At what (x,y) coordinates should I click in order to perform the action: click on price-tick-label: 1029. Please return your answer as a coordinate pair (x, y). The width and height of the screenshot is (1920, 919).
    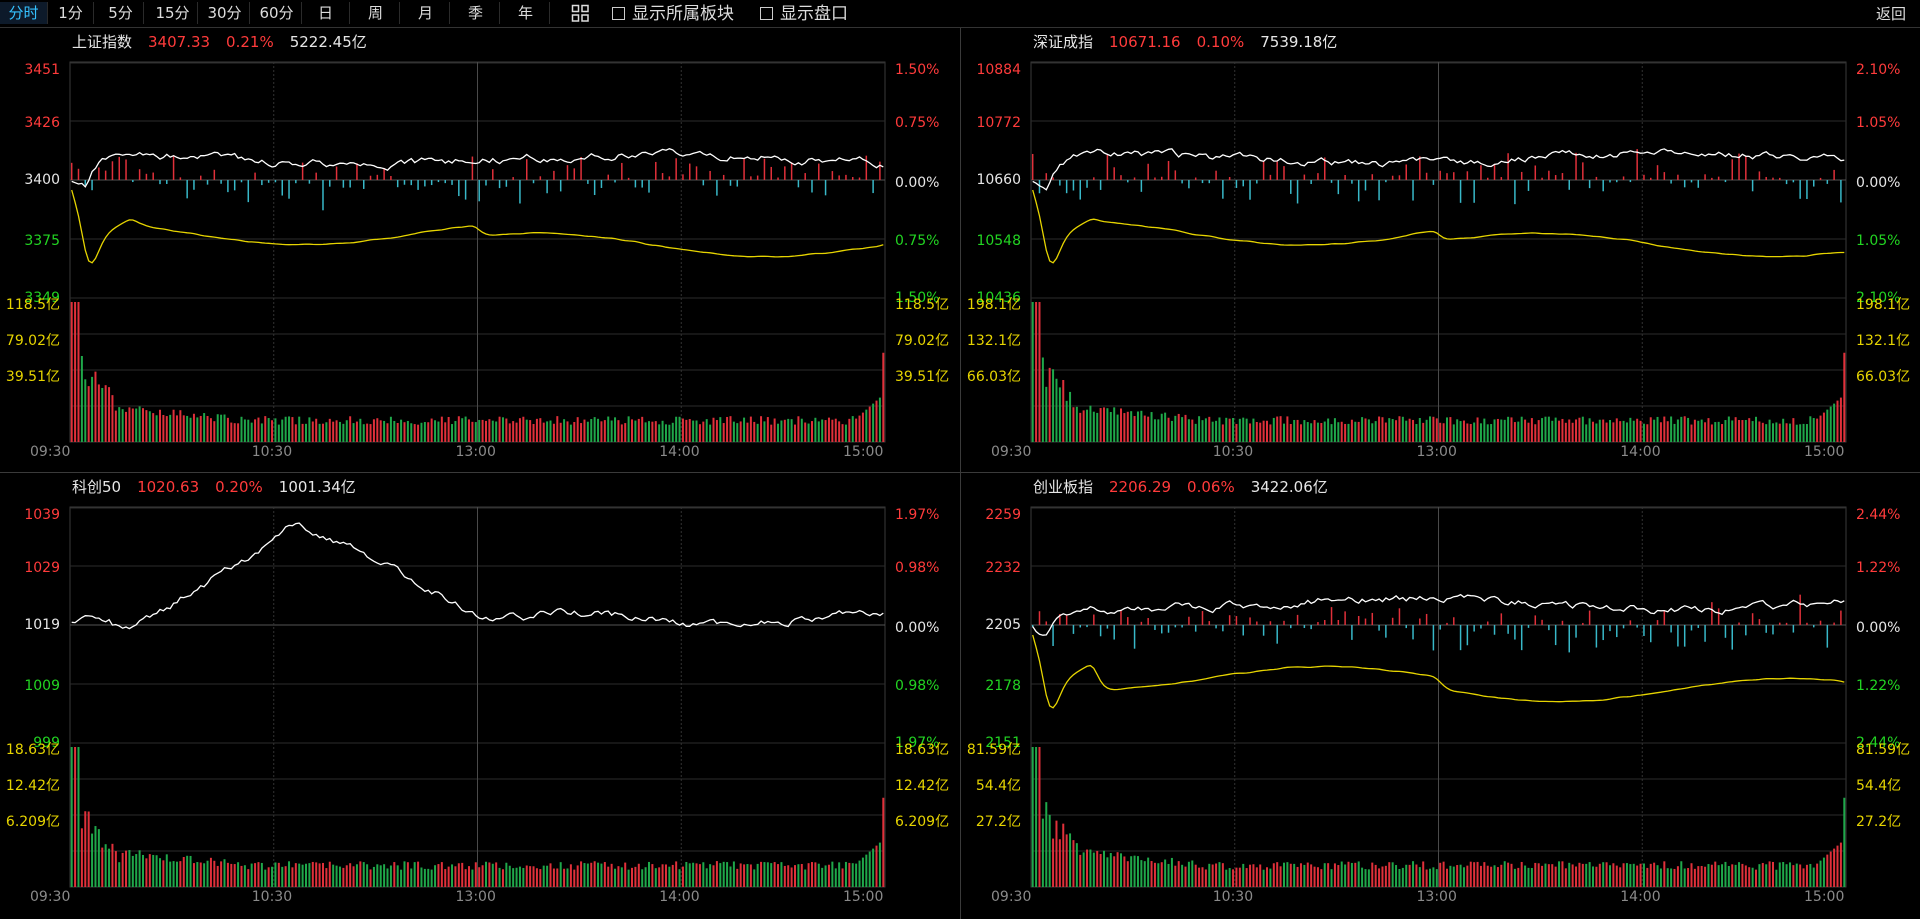
    Looking at the image, I should click on (42, 568).